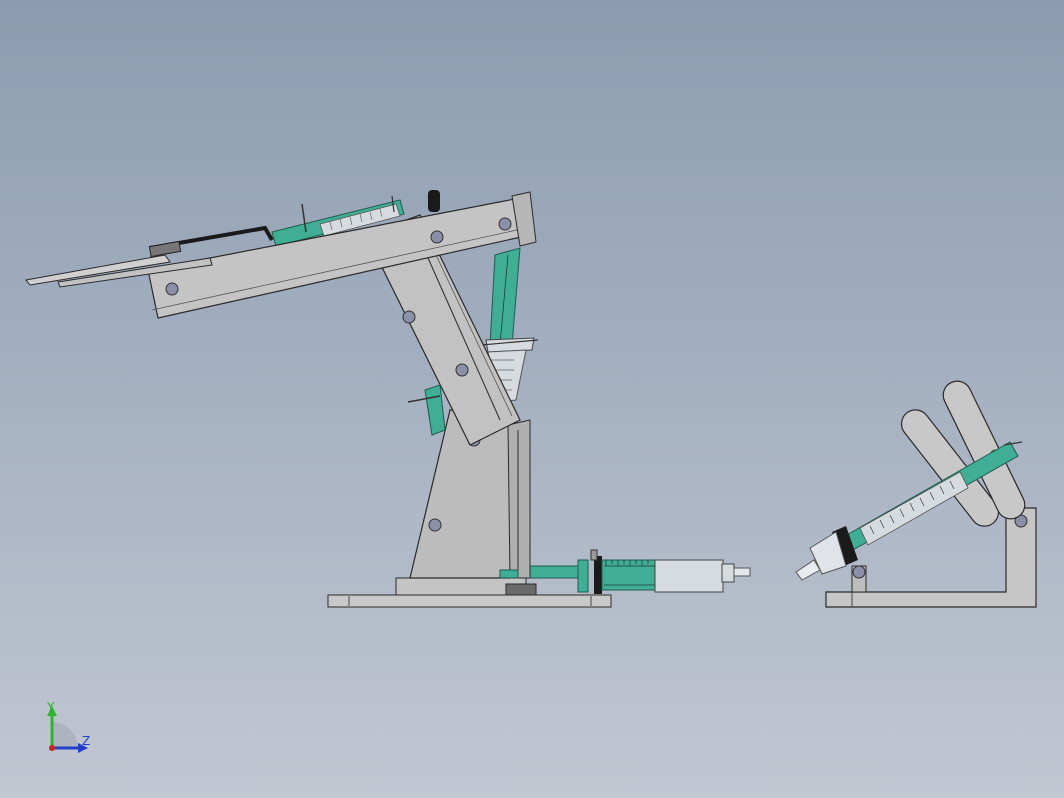 This screenshot has width=1064, height=798. I want to click on syringe-stand, so click(931, 557).